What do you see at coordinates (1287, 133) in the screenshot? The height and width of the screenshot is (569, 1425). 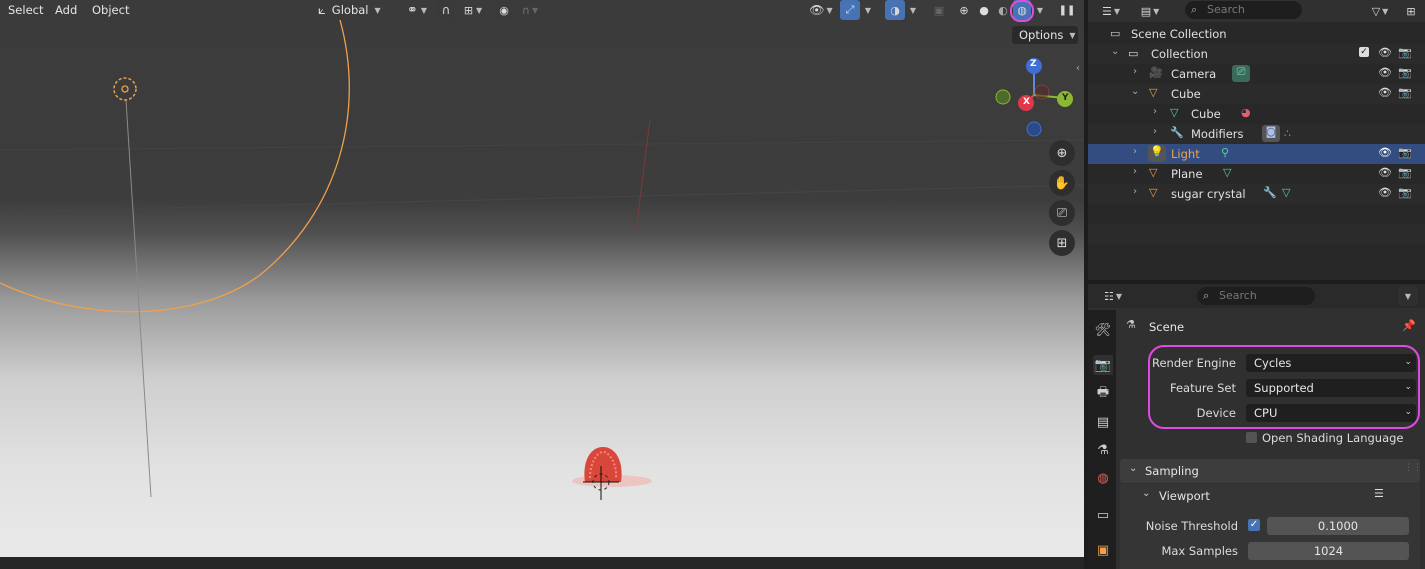 I see `particles-icon: ∴` at bounding box center [1287, 133].